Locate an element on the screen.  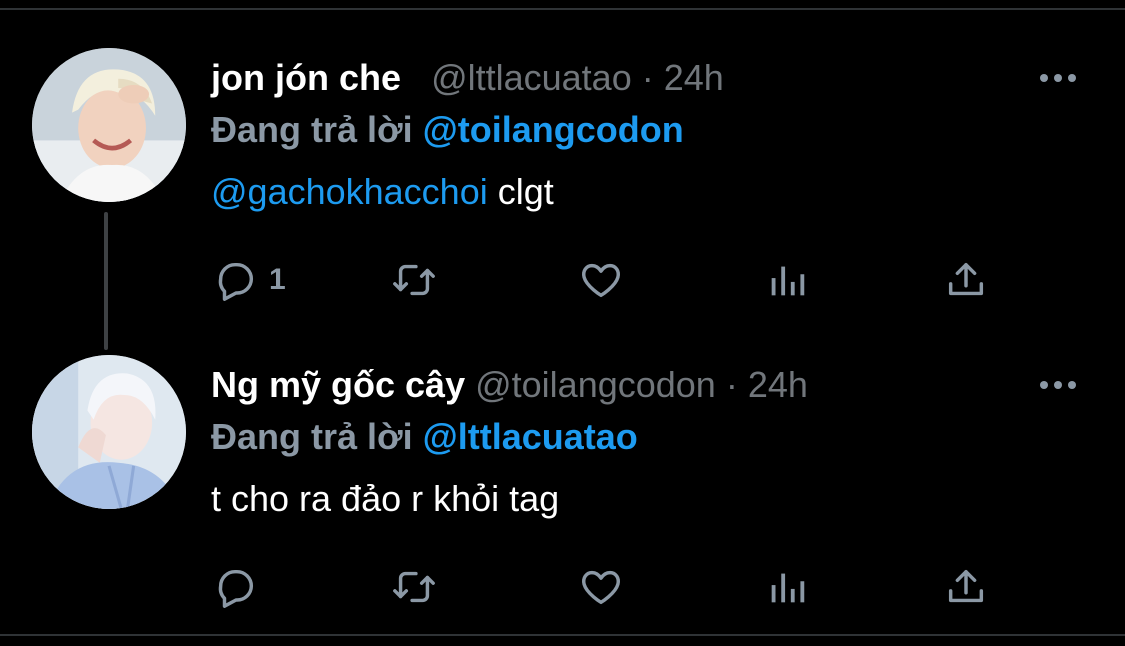
body-text: clgt is located at coordinates (520, 191).